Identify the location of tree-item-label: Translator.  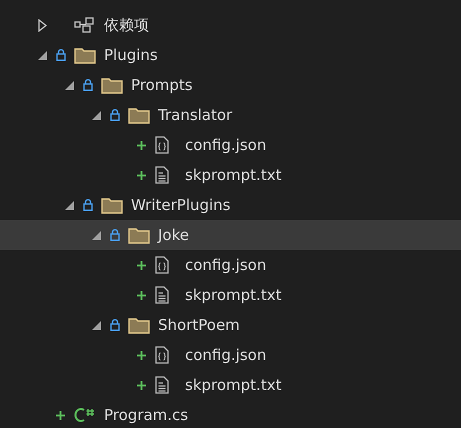
(195, 115).